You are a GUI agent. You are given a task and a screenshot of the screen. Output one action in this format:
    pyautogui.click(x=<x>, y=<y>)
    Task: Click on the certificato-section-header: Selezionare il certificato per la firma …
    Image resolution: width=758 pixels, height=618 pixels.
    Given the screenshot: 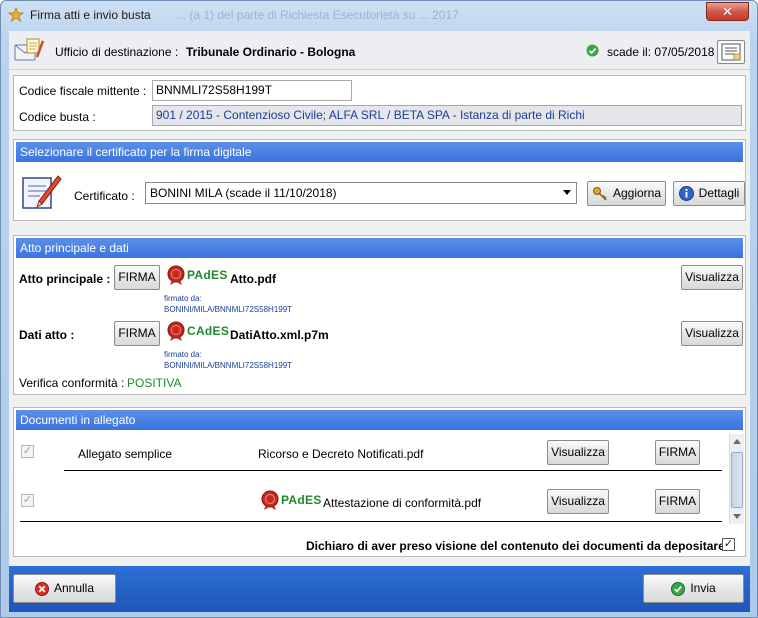 What is the action you would take?
    pyautogui.click(x=379, y=152)
    